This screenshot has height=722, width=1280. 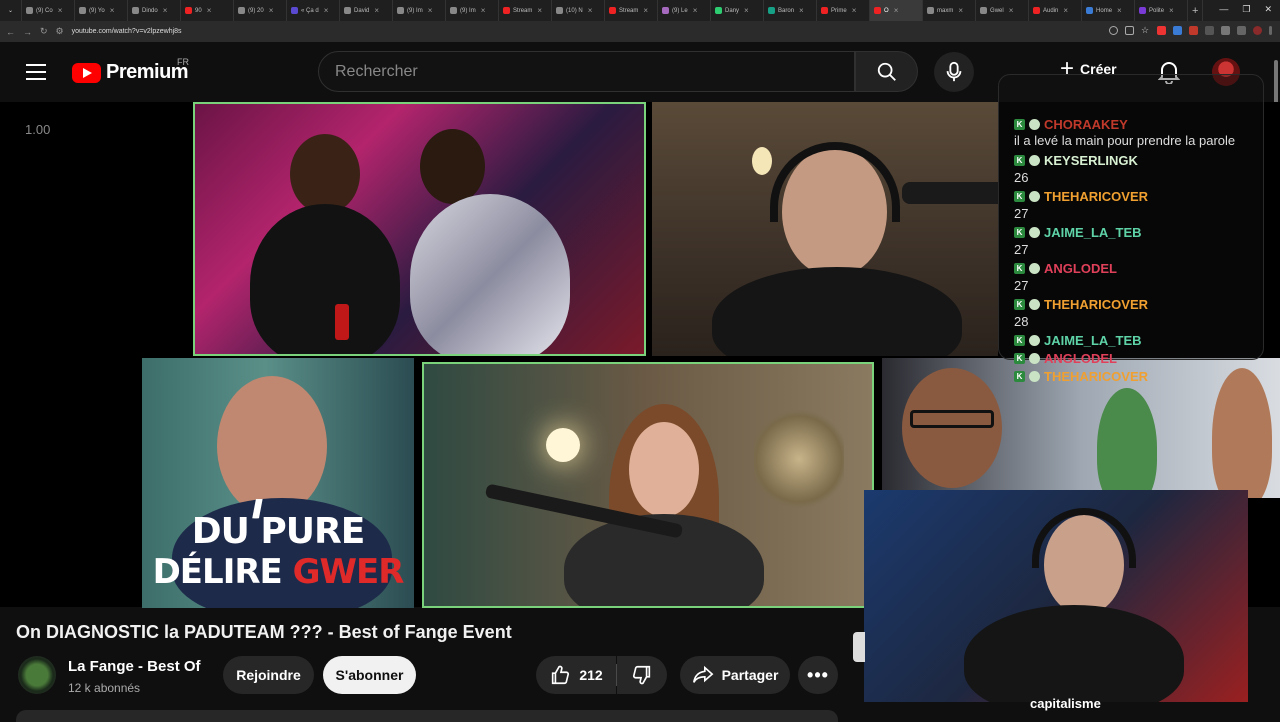 I want to click on back-icon: ←, so click(x=10, y=32).